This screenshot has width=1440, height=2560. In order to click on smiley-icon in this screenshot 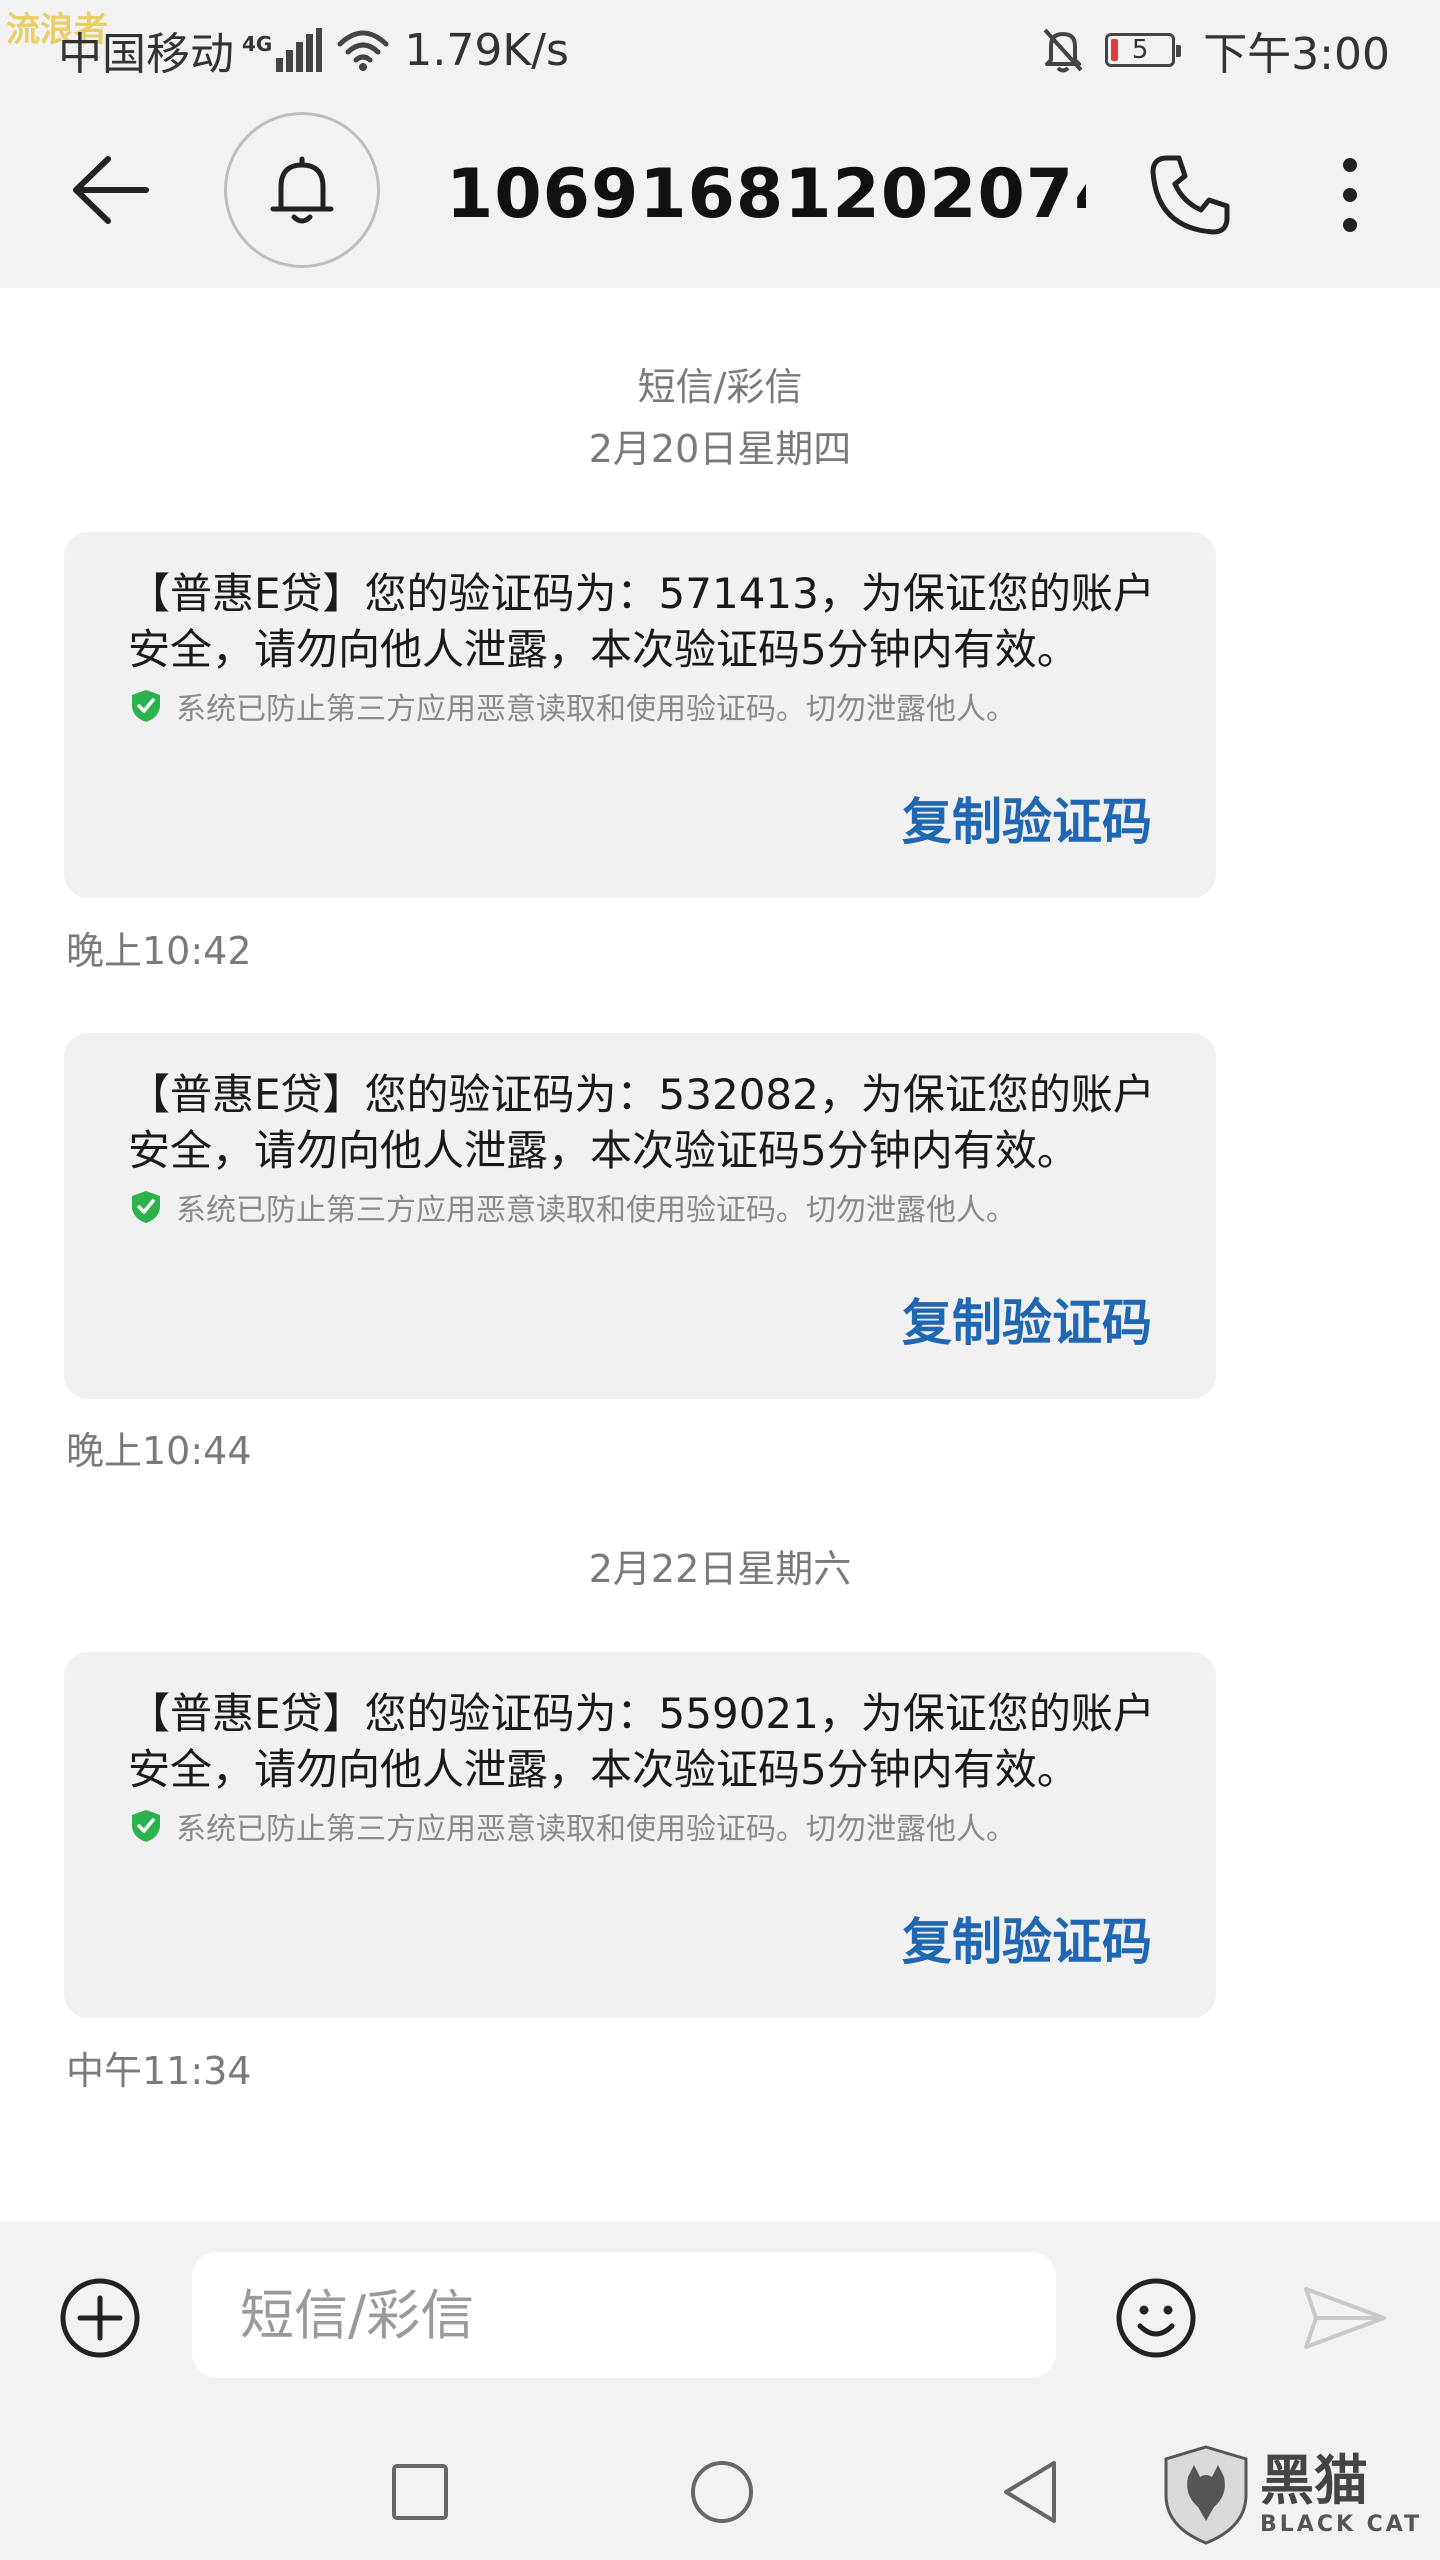, I will do `click(1156, 2318)`.